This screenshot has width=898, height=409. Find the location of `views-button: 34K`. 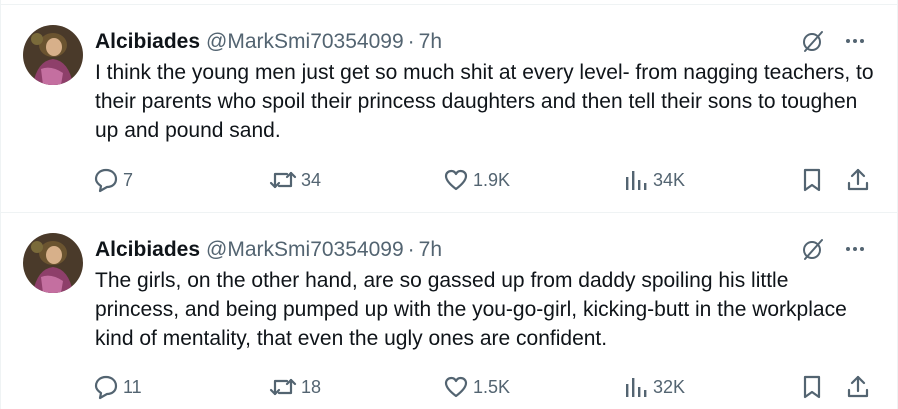

views-button: 34K is located at coordinates (654, 180).